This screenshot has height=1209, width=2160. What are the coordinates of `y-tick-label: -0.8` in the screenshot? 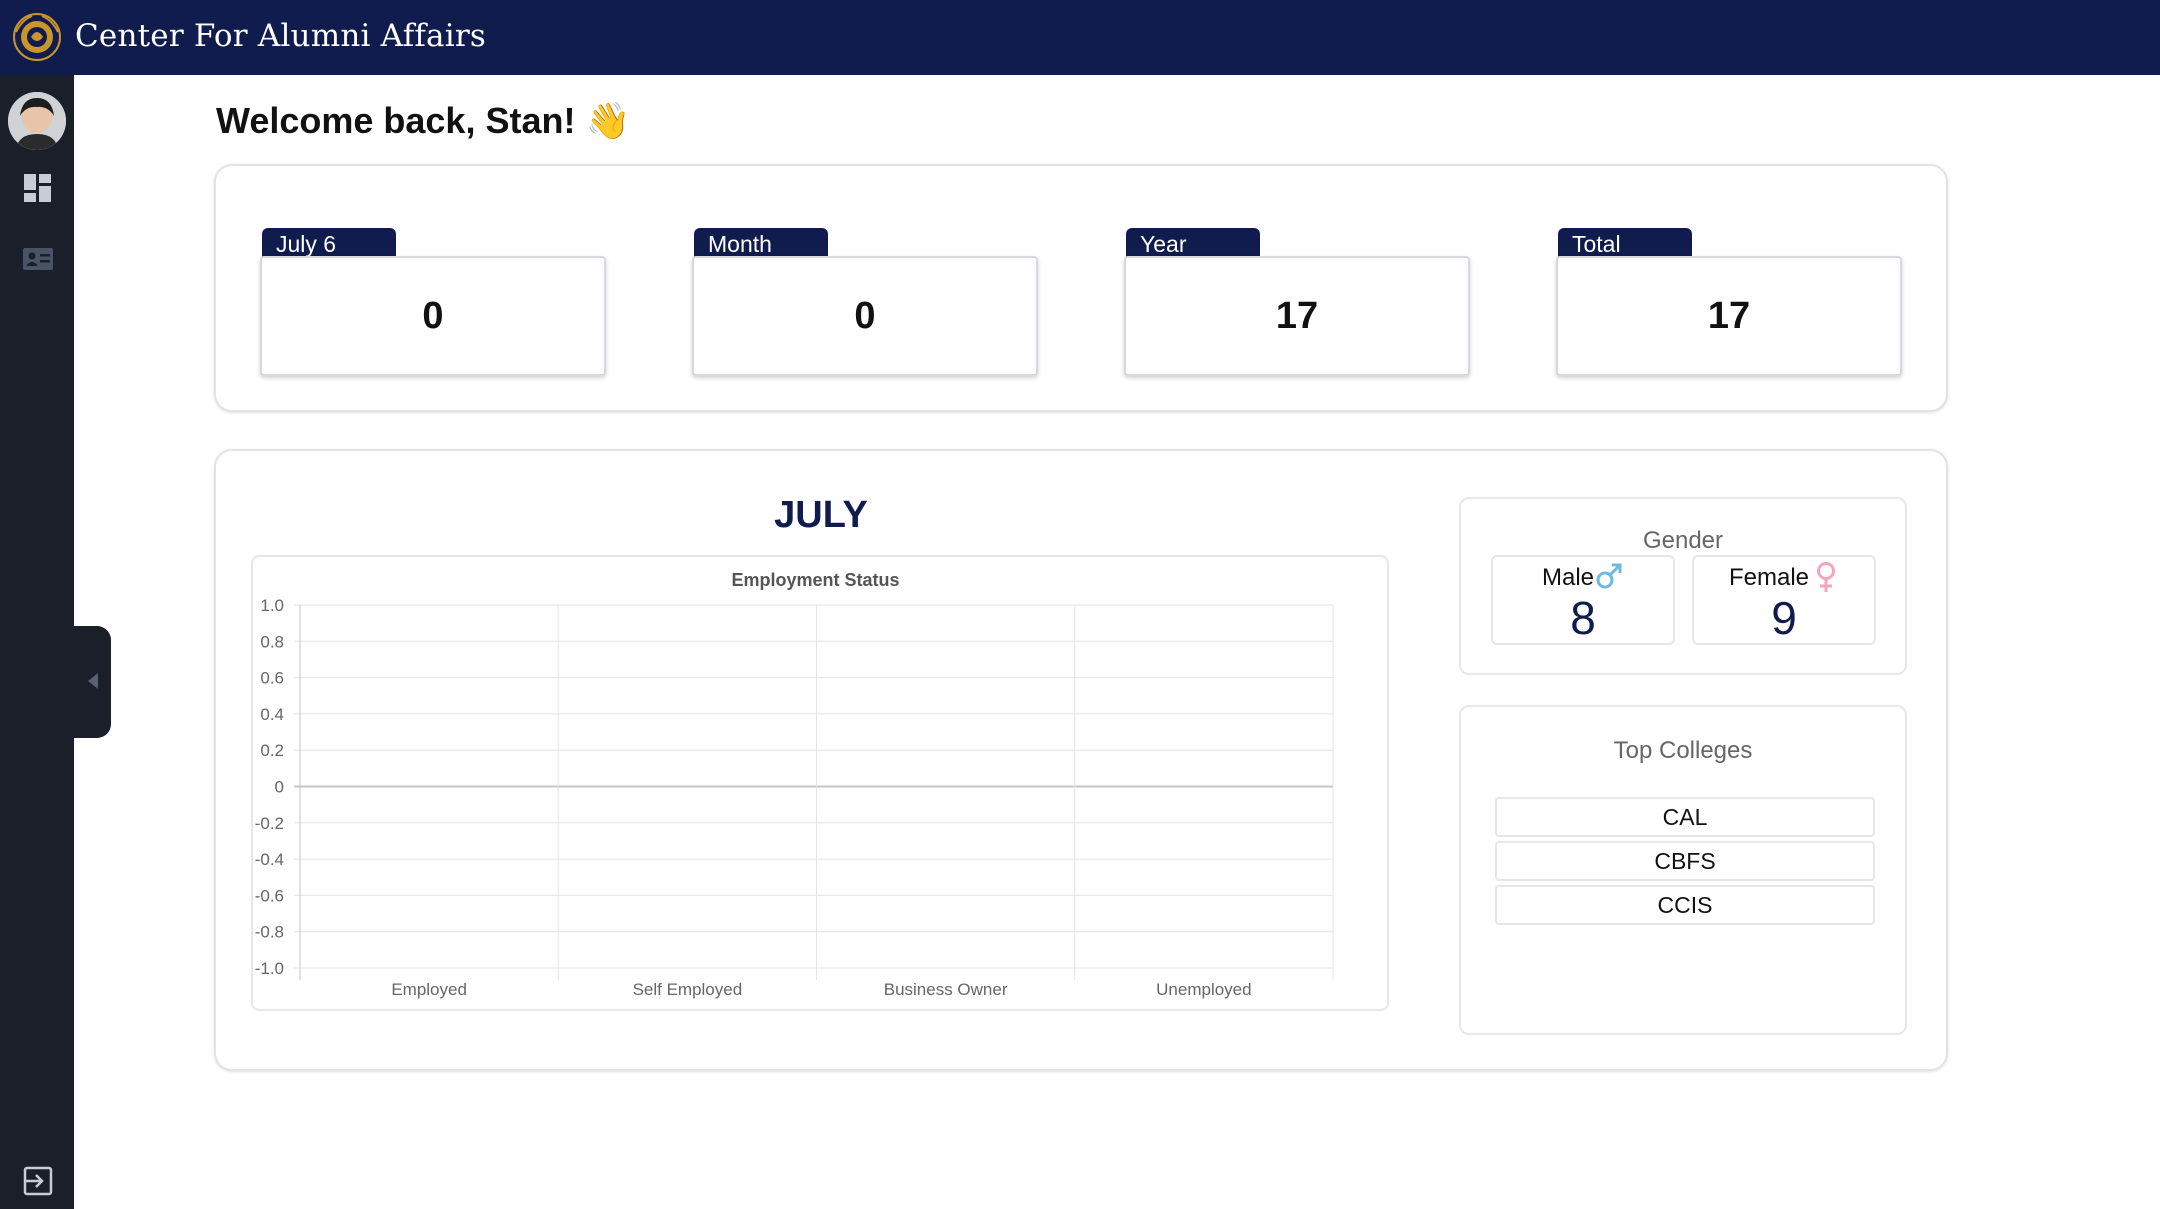 It's located at (269, 932).